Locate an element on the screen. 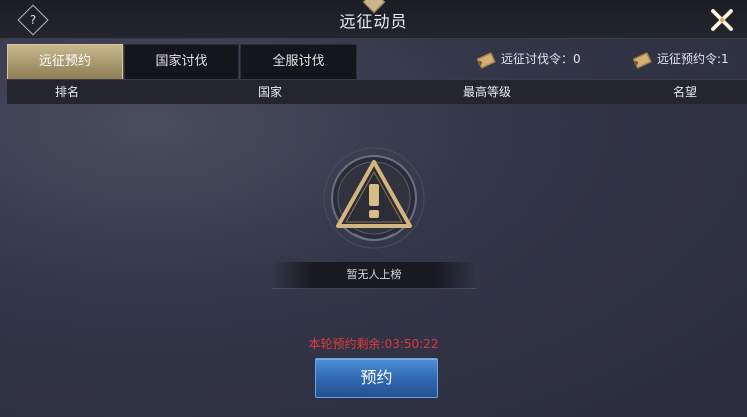 The width and height of the screenshot is (747, 417). tab-expedition-reservation: 远征预约 is located at coordinates (65, 62).